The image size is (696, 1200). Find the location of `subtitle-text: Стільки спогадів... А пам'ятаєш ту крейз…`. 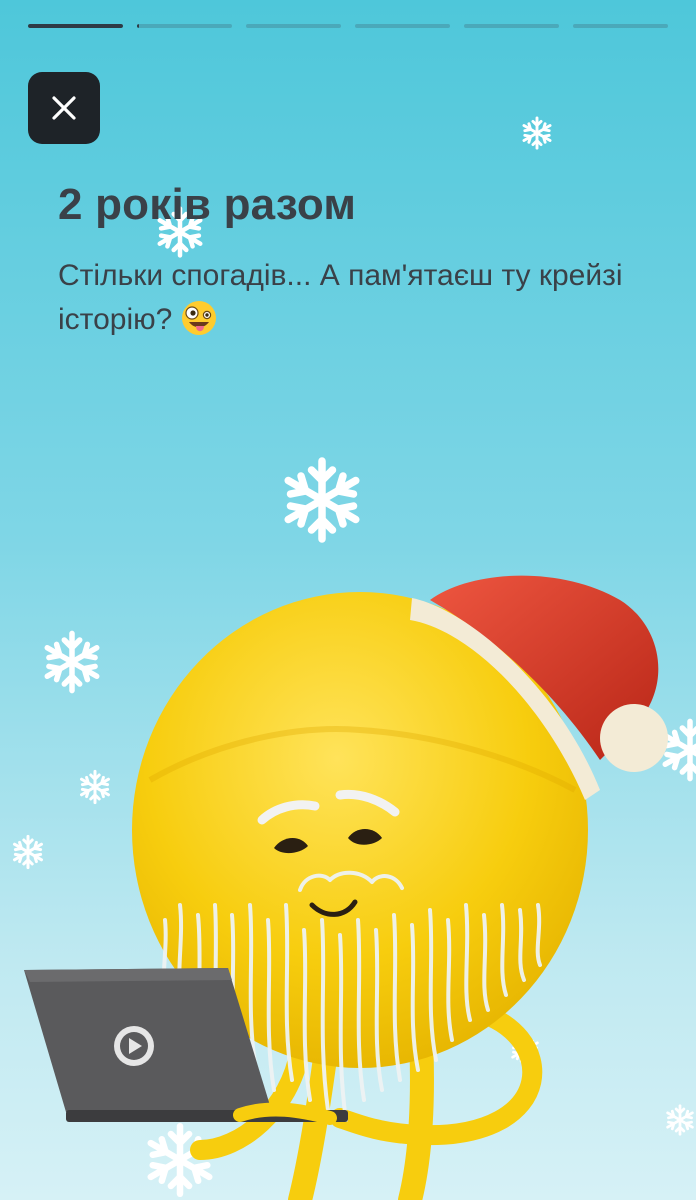

subtitle-text: Стільки спогадів... А пам'ятаєш ту крейз… is located at coordinates (340, 297).